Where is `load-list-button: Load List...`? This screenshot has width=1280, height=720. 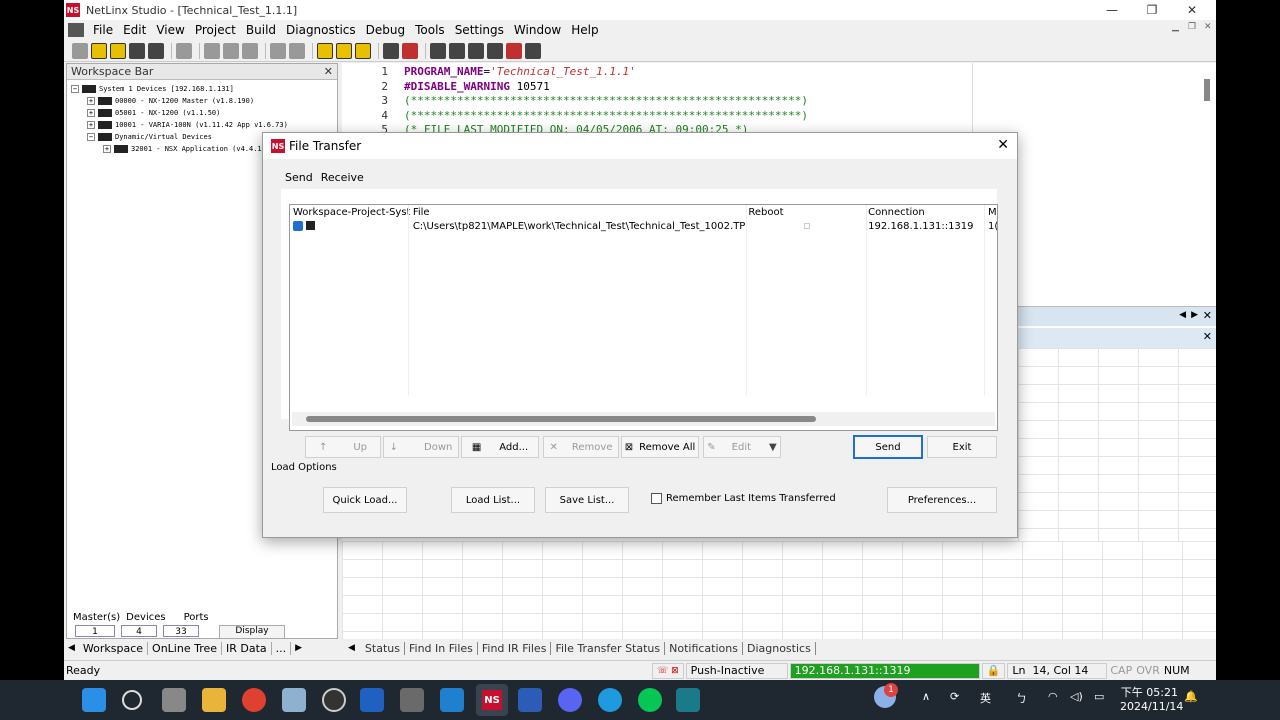
load-list-button: Load List... is located at coordinates (493, 500).